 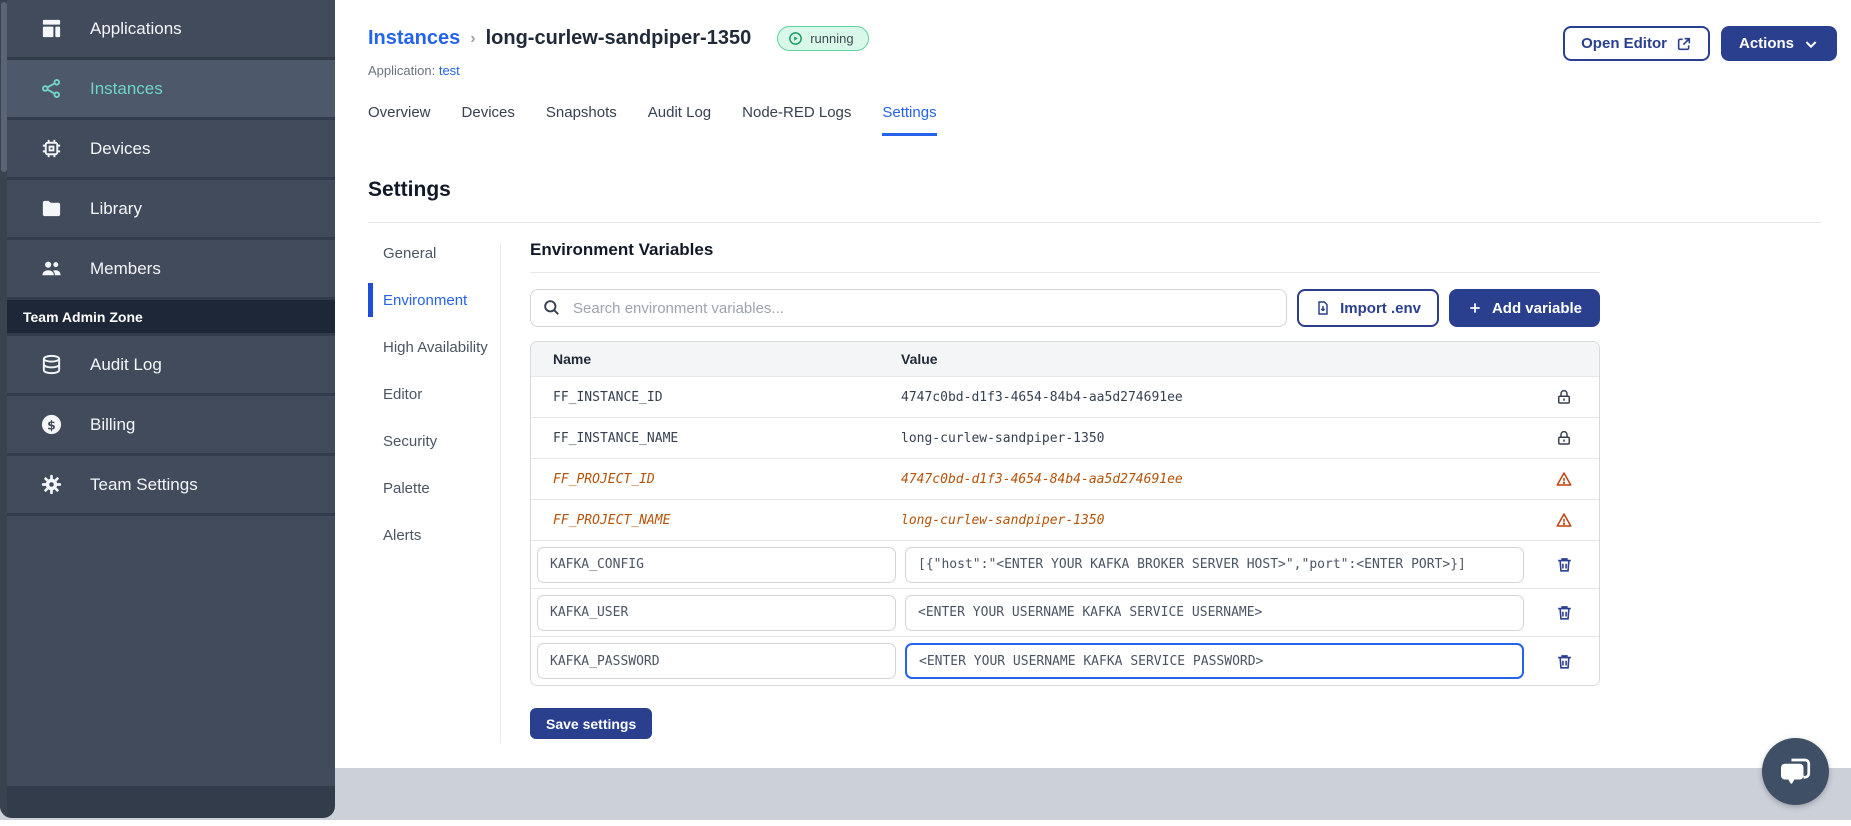 What do you see at coordinates (414, 38) in the screenshot?
I see `breadcrumb-instances-link: Instances` at bounding box center [414, 38].